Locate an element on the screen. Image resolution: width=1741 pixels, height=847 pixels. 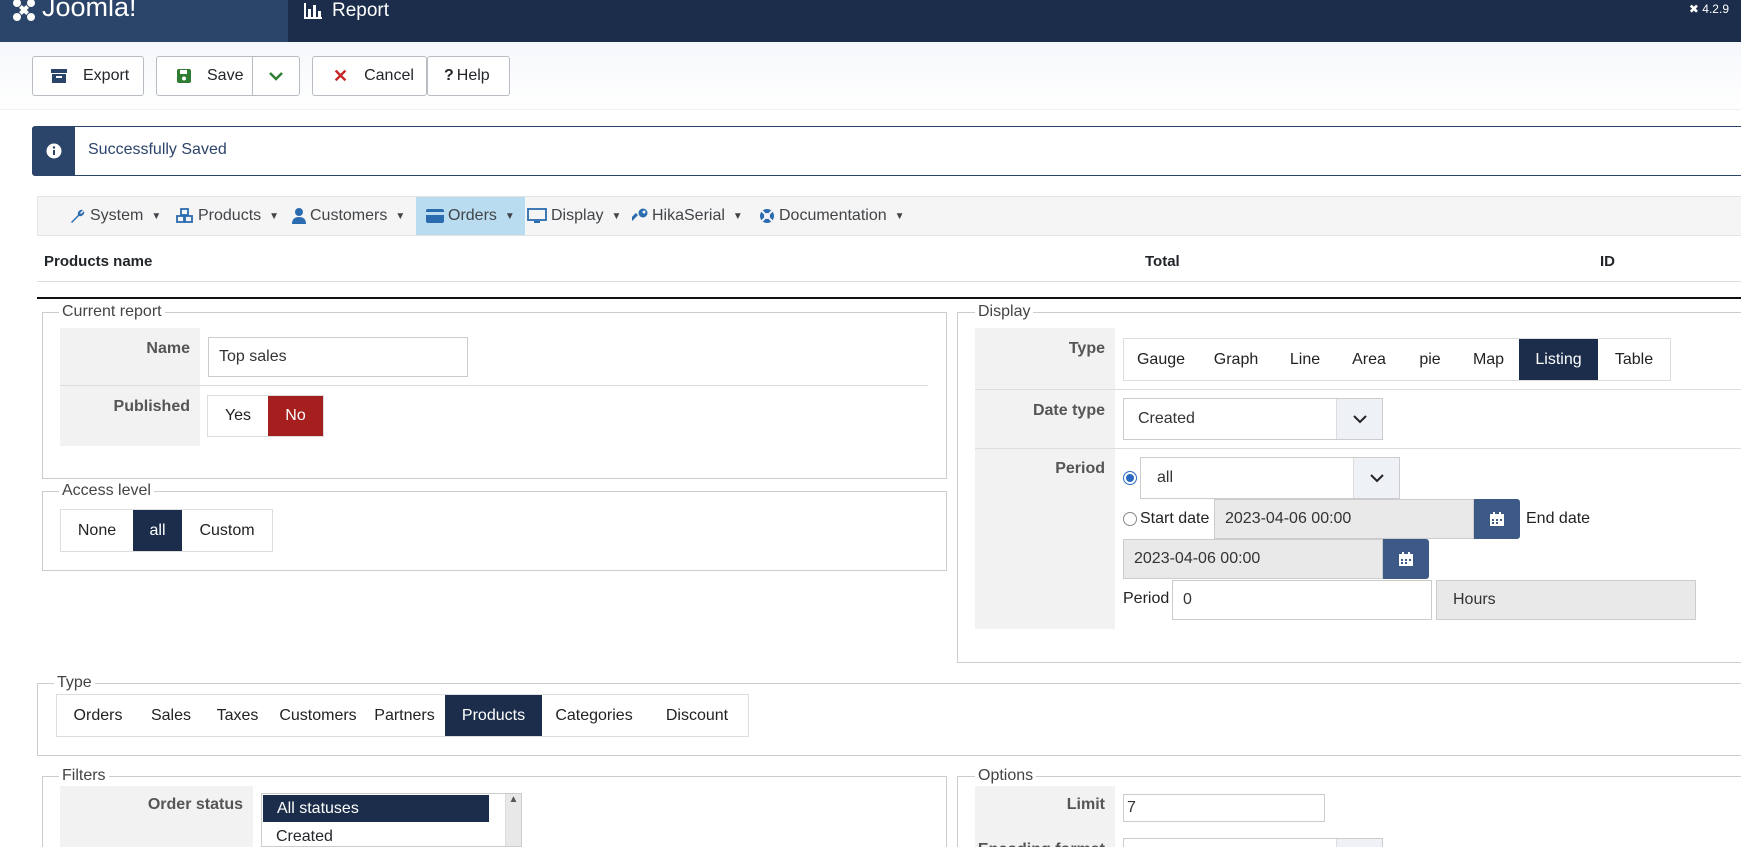
menu-products-label: Products is located at coordinates (230, 215).